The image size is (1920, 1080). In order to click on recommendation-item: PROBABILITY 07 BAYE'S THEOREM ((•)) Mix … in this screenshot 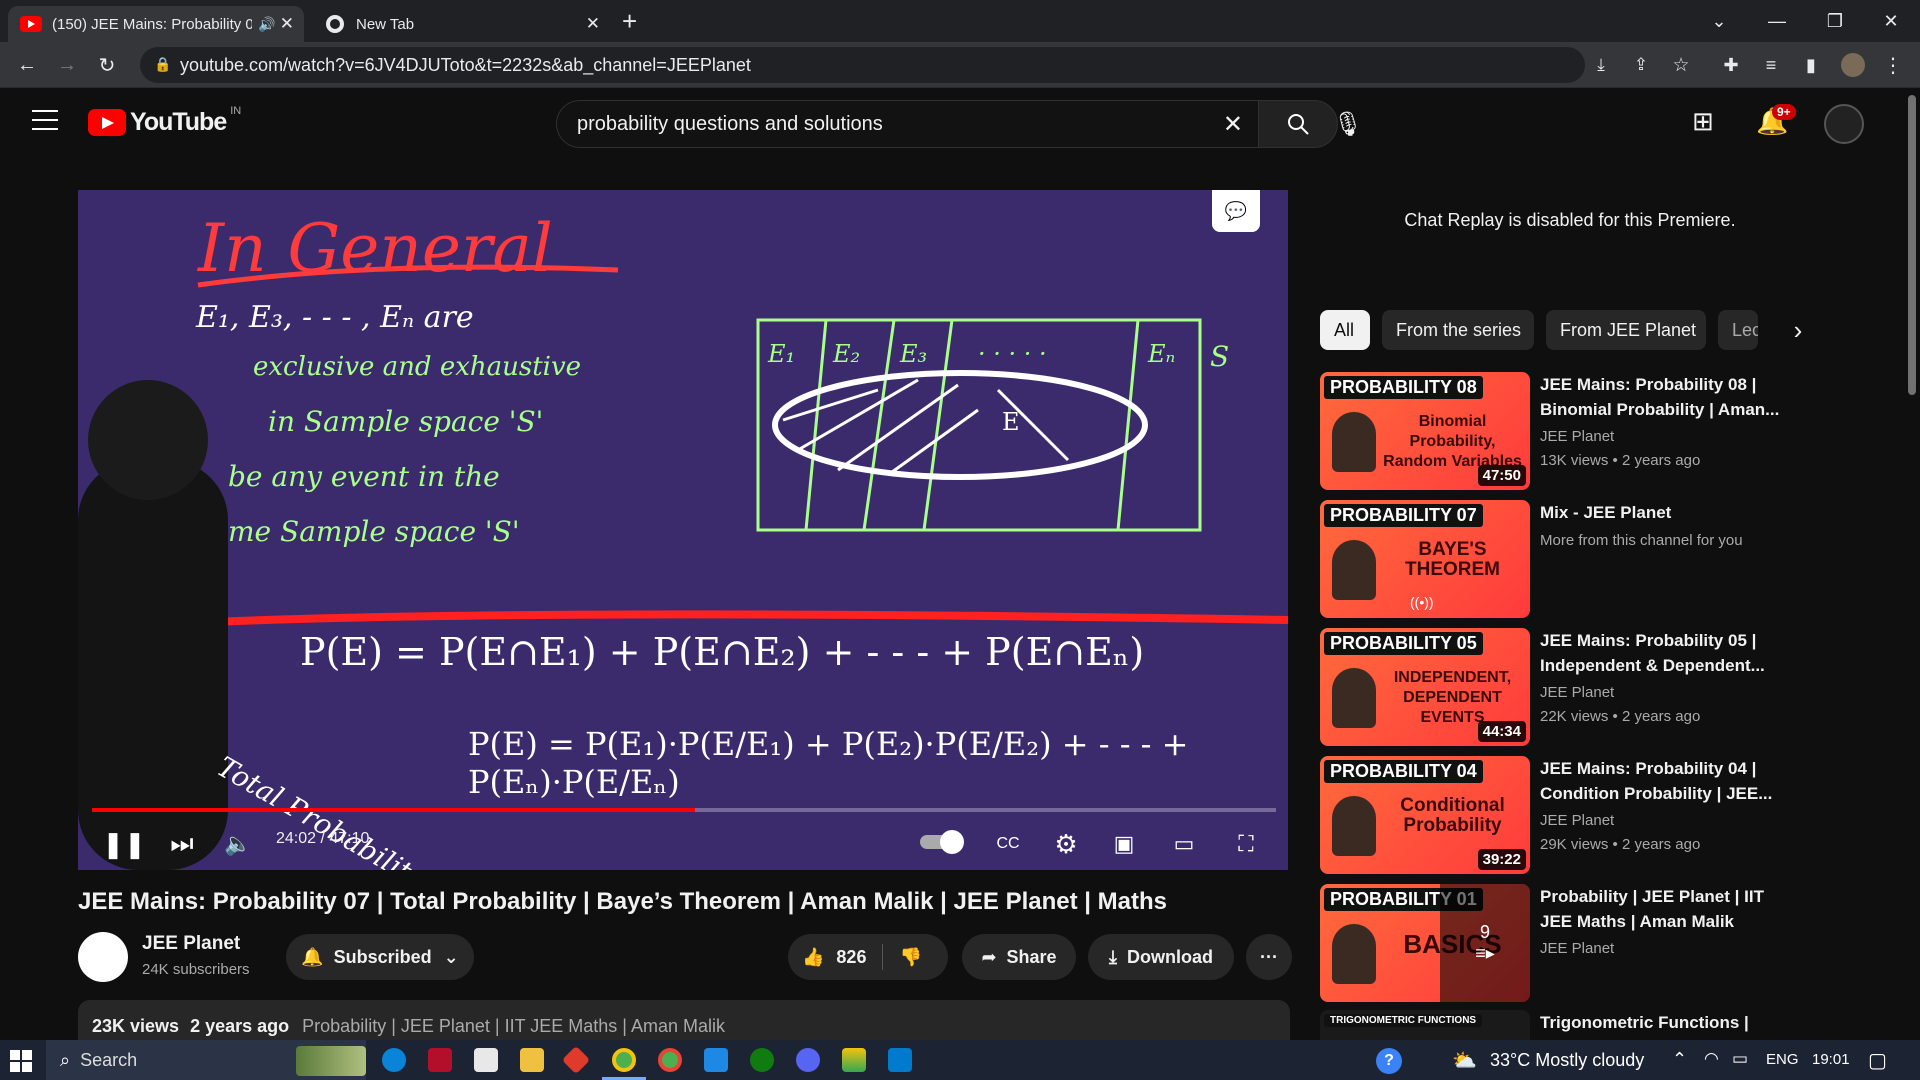, I will do `click(1550, 559)`.